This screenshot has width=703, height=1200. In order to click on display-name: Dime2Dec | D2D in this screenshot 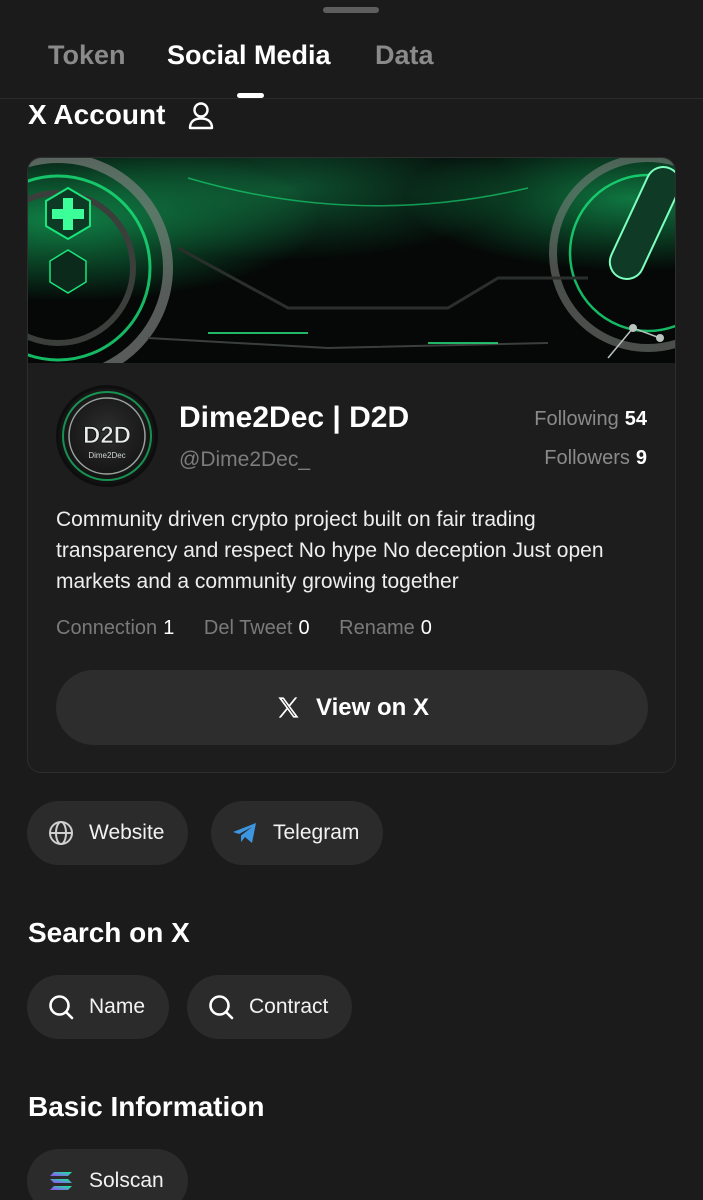, I will do `click(294, 417)`.